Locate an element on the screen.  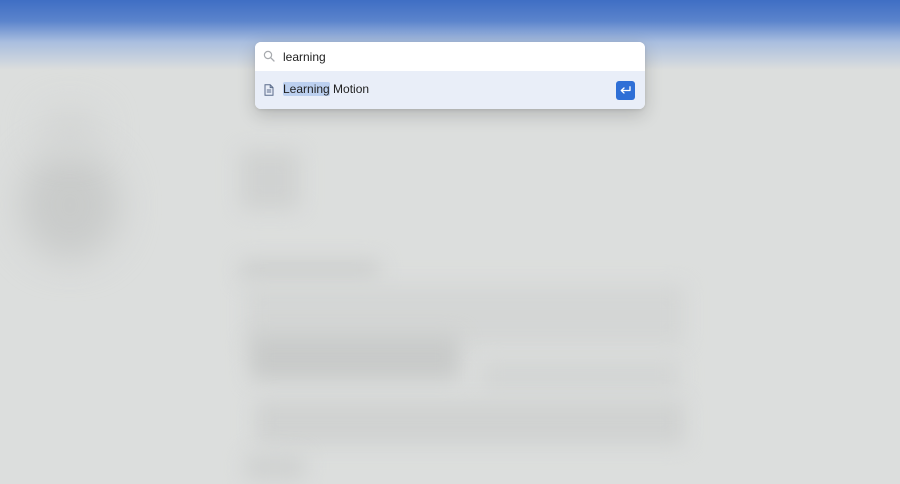
search-result-label: Learning Motion is located at coordinates (326, 89).